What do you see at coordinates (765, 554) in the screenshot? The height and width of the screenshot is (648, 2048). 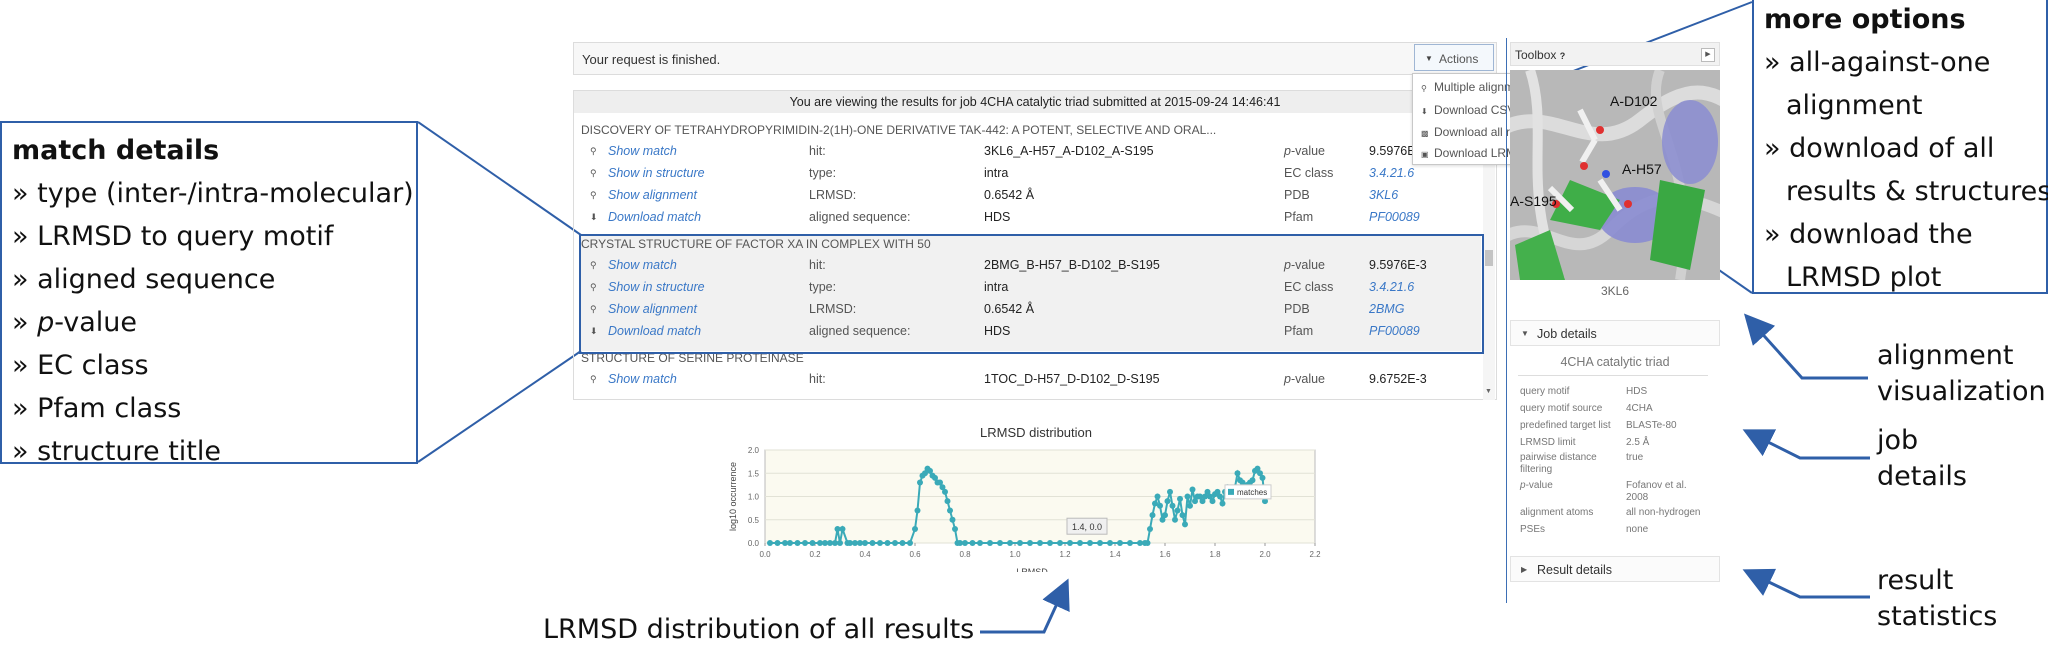 I see `x-tick-label: 0.0` at bounding box center [765, 554].